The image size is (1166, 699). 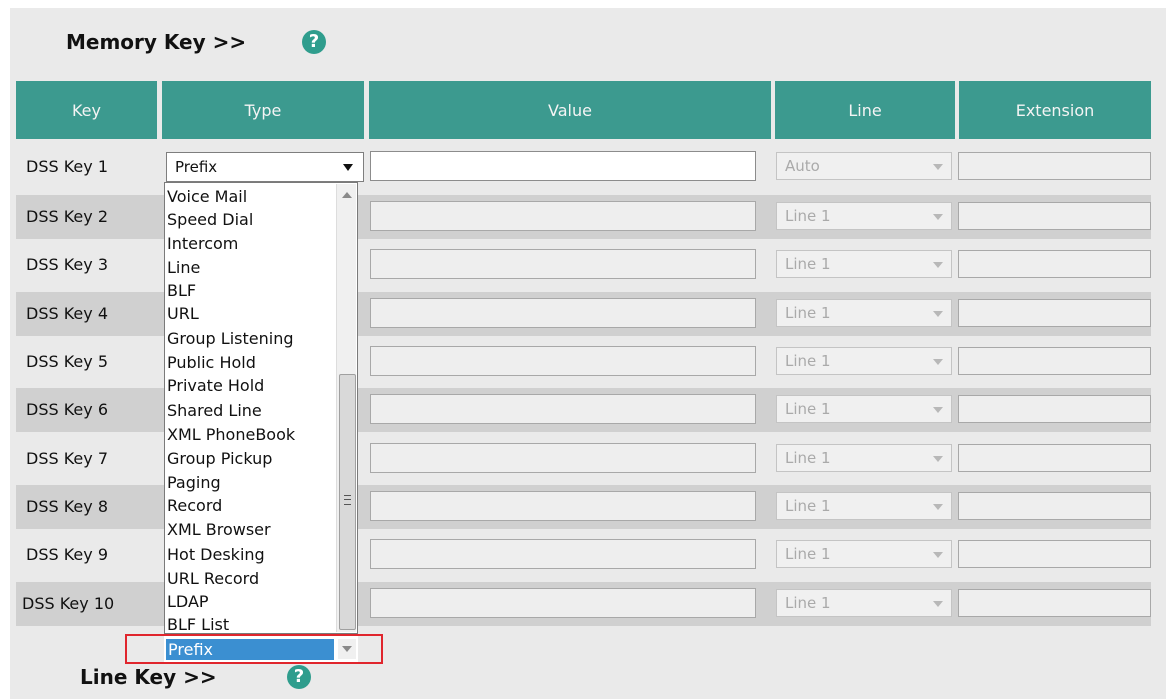 What do you see at coordinates (563, 313) in the screenshot?
I see `dss-key-4-value-input` at bounding box center [563, 313].